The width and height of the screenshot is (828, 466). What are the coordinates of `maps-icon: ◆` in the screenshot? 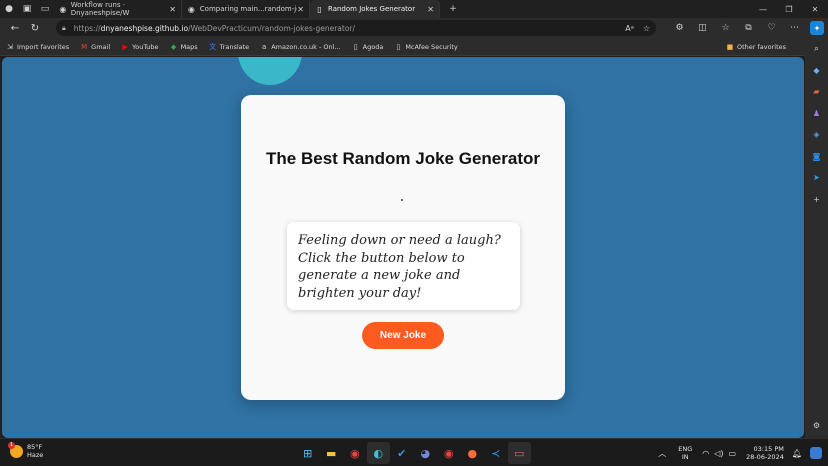 It's located at (173, 46).